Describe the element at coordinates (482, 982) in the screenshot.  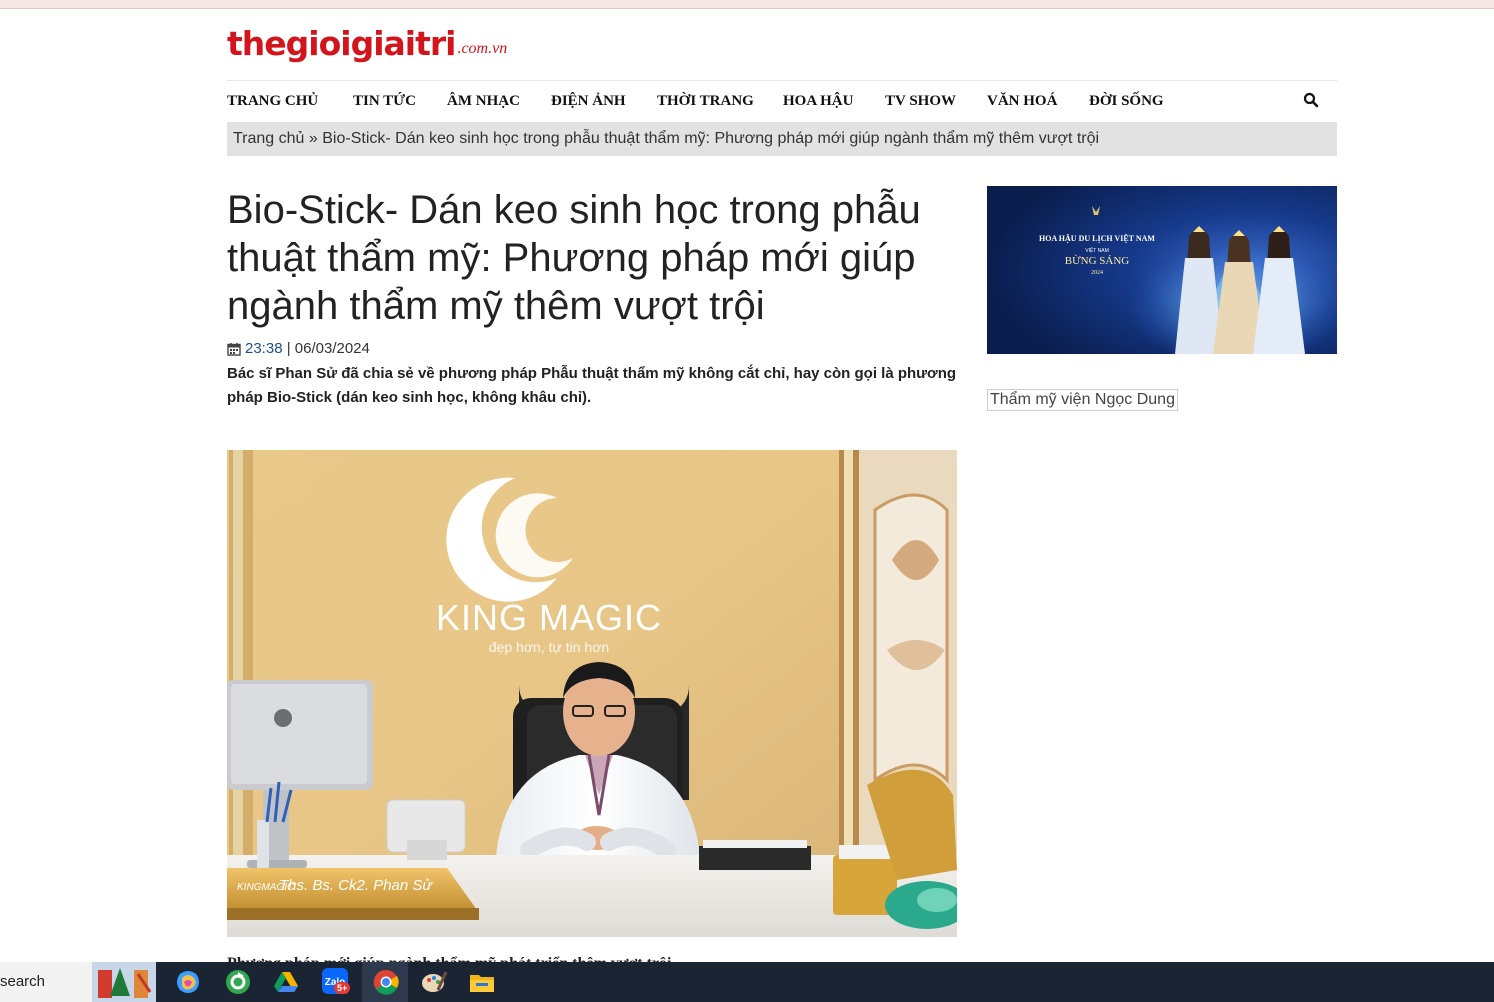
I see `file-explorer-icon` at that location.